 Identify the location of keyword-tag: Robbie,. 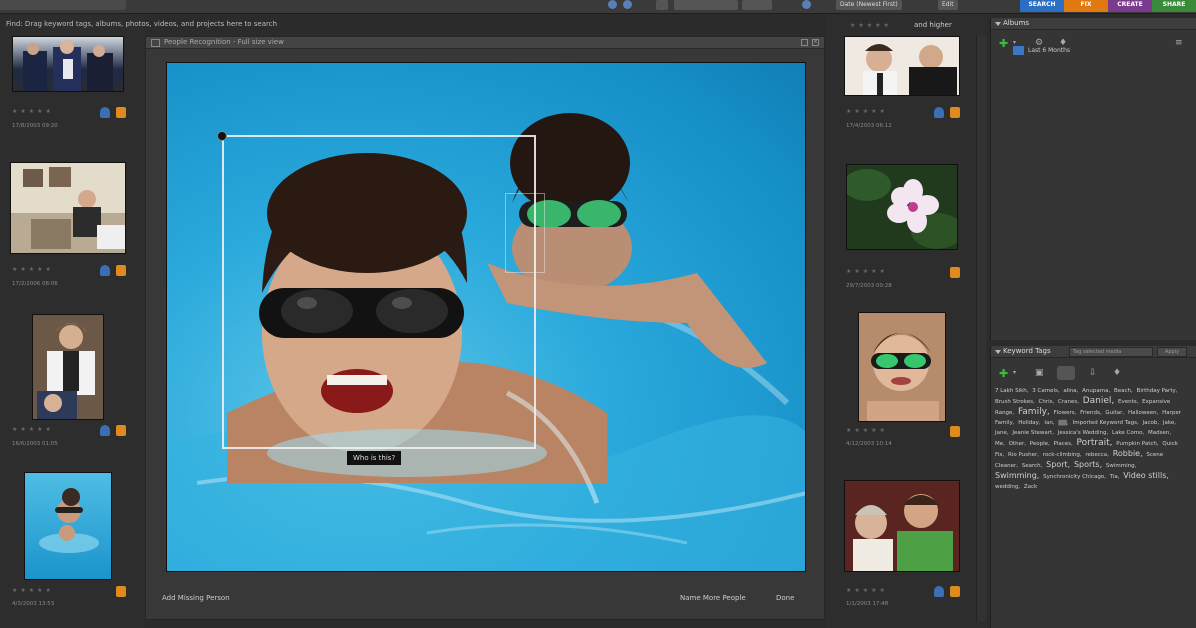
(1128, 453).